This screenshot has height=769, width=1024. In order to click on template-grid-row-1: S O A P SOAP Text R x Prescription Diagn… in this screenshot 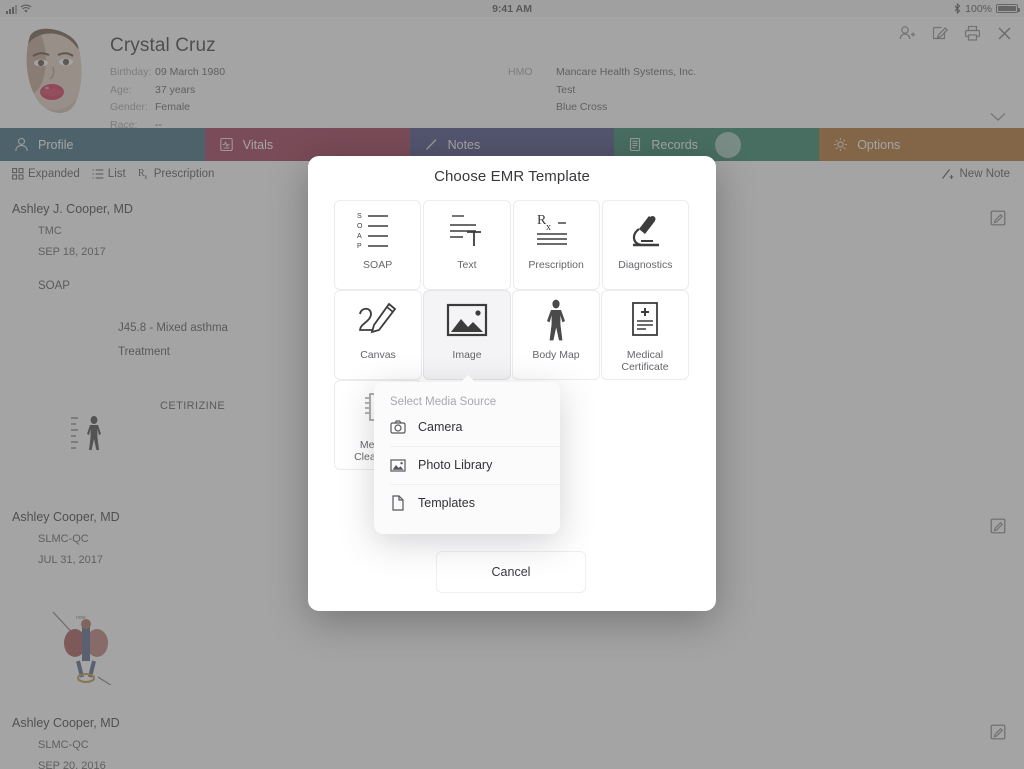, I will do `click(512, 245)`.